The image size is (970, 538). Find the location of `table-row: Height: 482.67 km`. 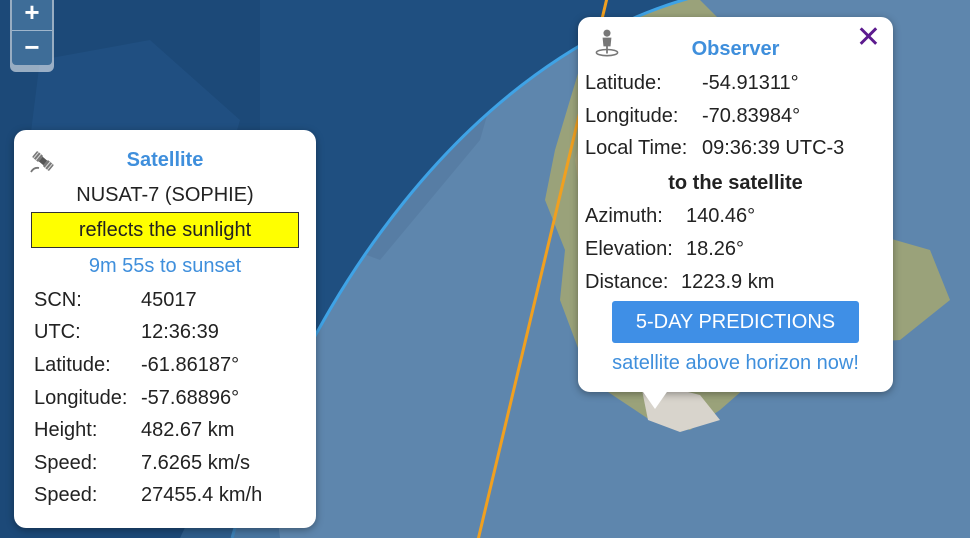

table-row: Height: 482.67 km is located at coordinates (148, 430).